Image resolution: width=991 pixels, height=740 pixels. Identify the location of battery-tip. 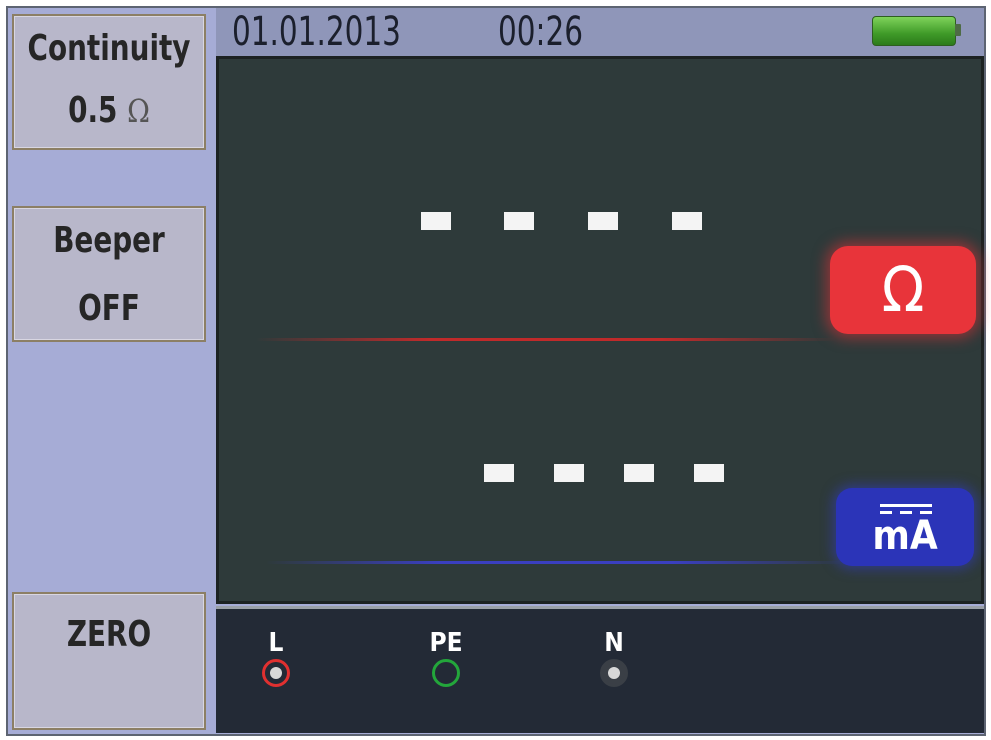
(958, 30).